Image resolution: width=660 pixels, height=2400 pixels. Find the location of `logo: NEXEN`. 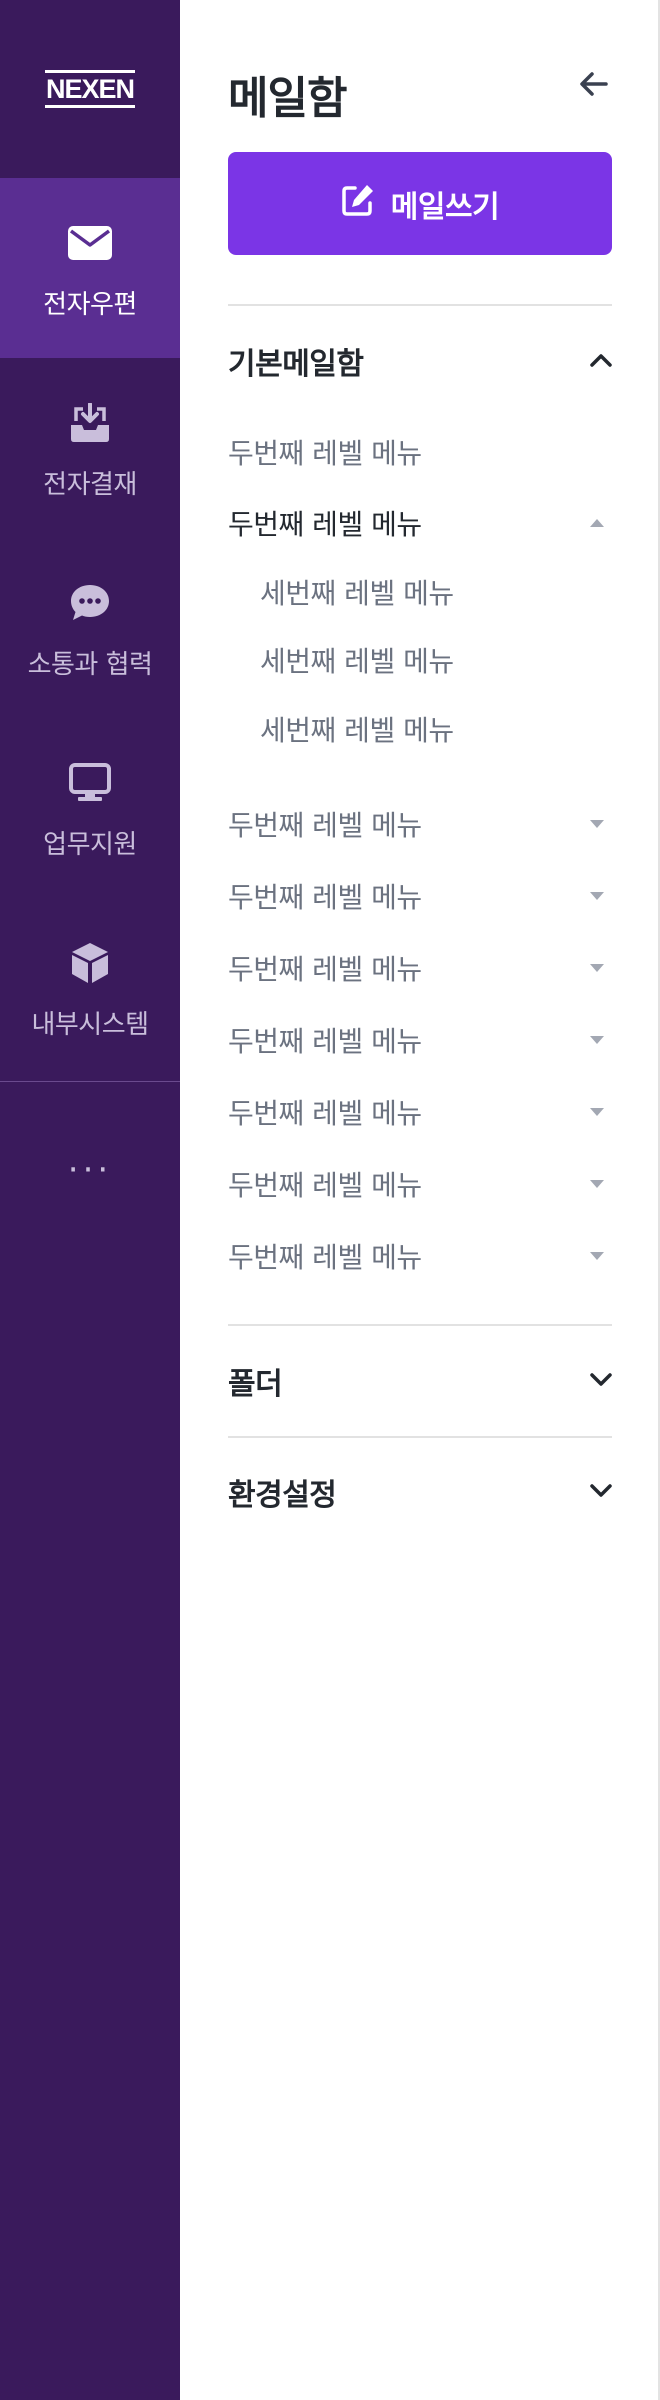

logo: NEXEN is located at coordinates (90, 89).